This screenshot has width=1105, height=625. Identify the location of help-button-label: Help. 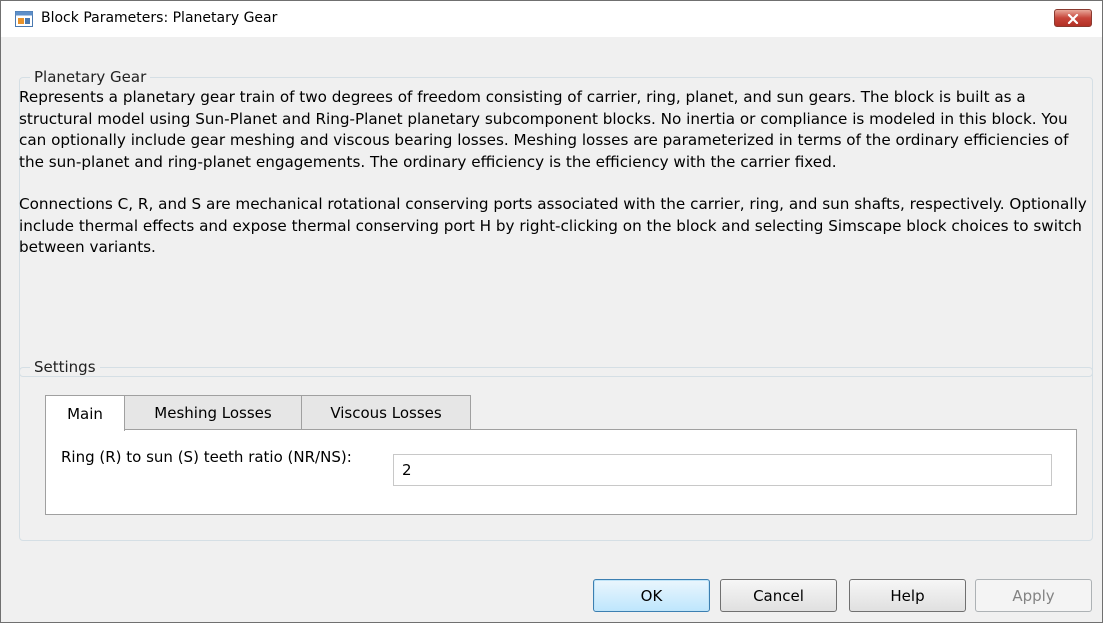
(907, 595).